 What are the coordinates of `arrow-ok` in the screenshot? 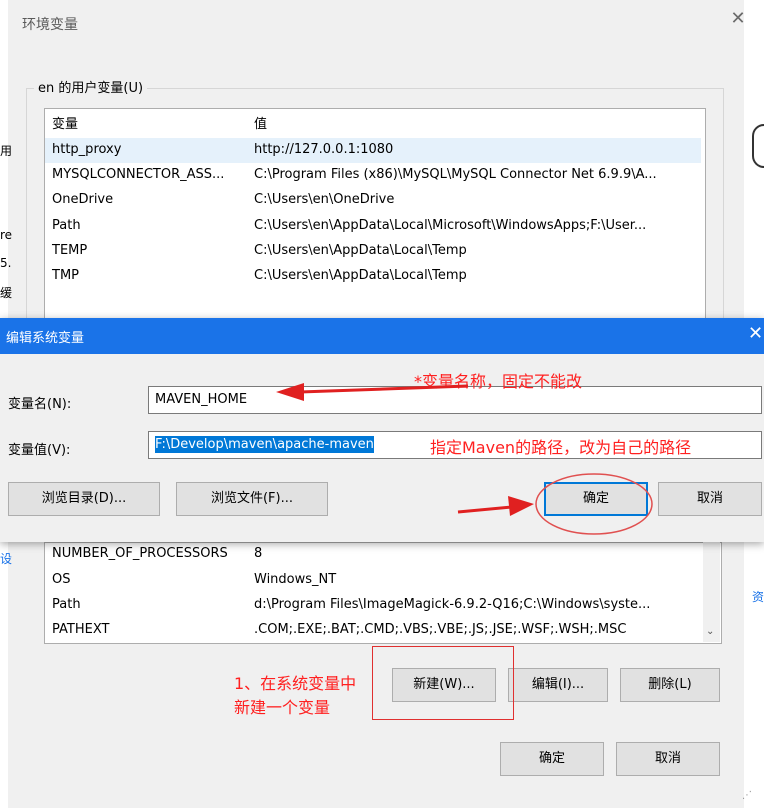 It's located at (495, 506).